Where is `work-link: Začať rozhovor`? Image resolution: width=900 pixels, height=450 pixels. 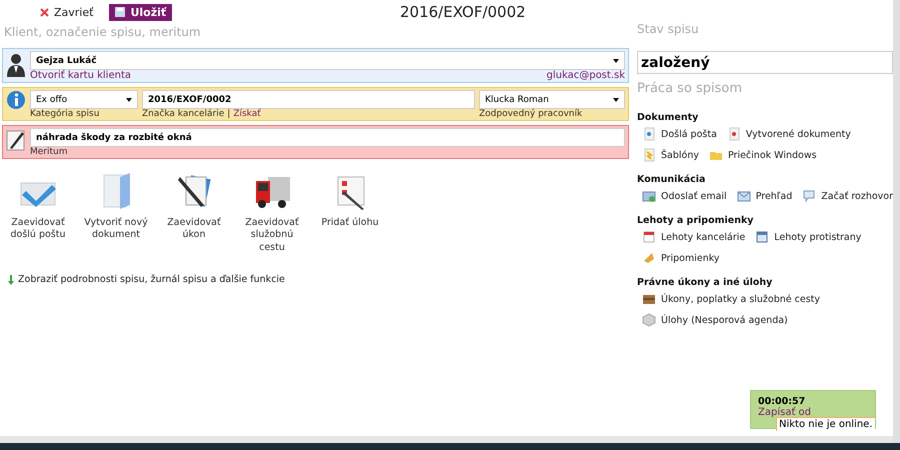
work-link: Začať rozhovor is located at coordinates (848, 196).